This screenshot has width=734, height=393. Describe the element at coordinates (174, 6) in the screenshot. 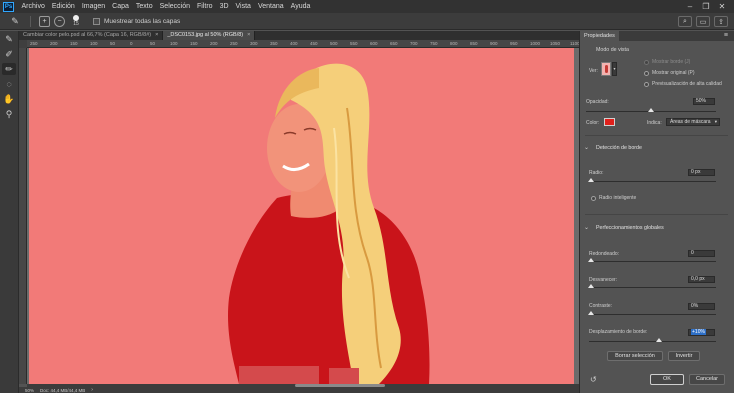

I see `menu-seleccion: Selección` at that location.